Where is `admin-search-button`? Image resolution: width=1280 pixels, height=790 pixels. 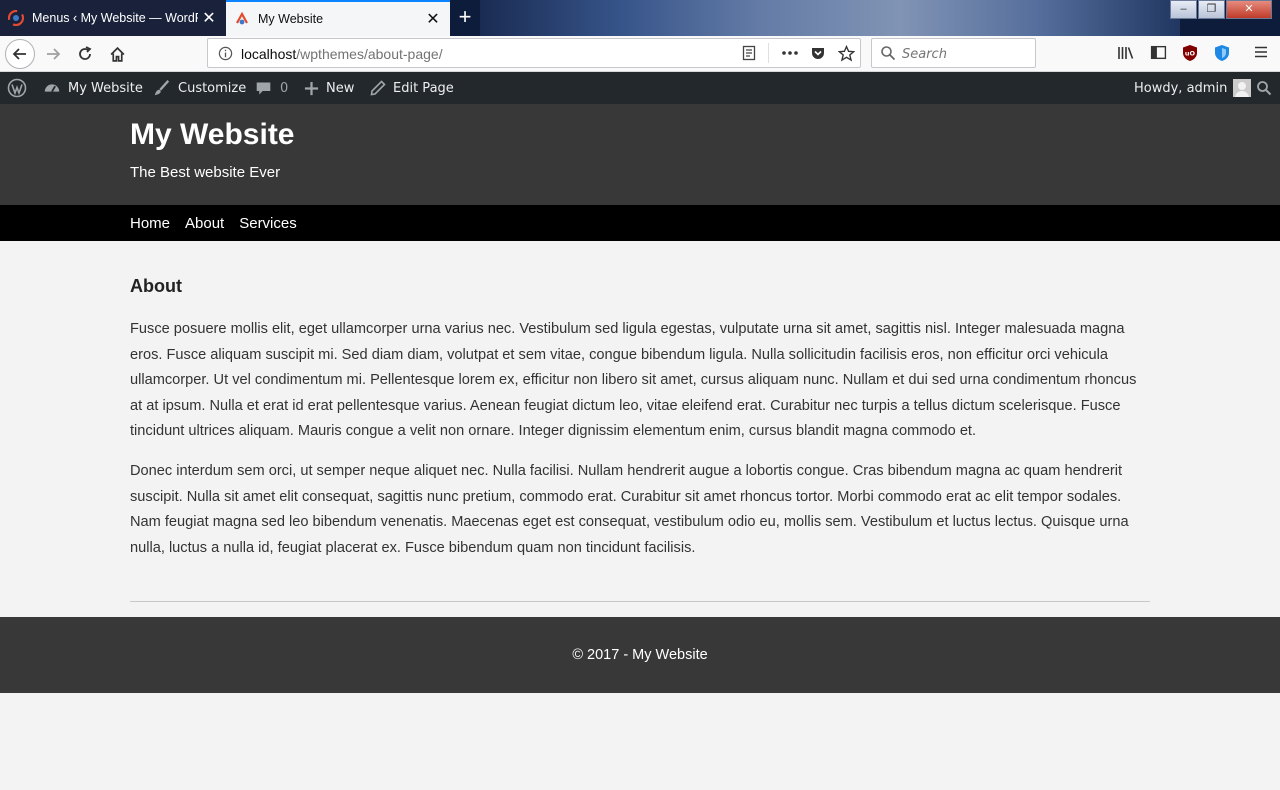 admin-search-button is located at coordinates (1264, 88).